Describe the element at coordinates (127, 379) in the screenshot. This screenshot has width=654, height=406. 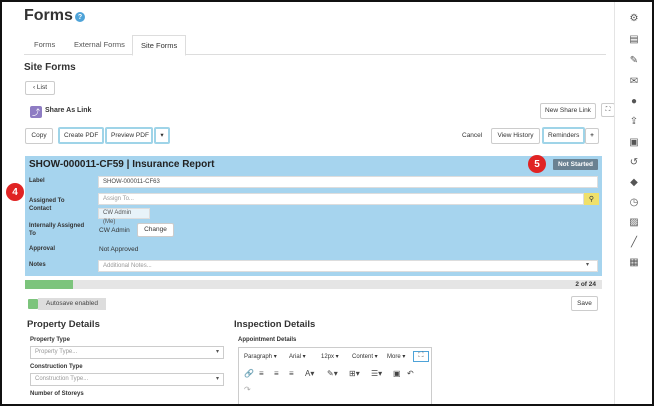
I see `construction-type-select: Construction Type... ▾` at that location.